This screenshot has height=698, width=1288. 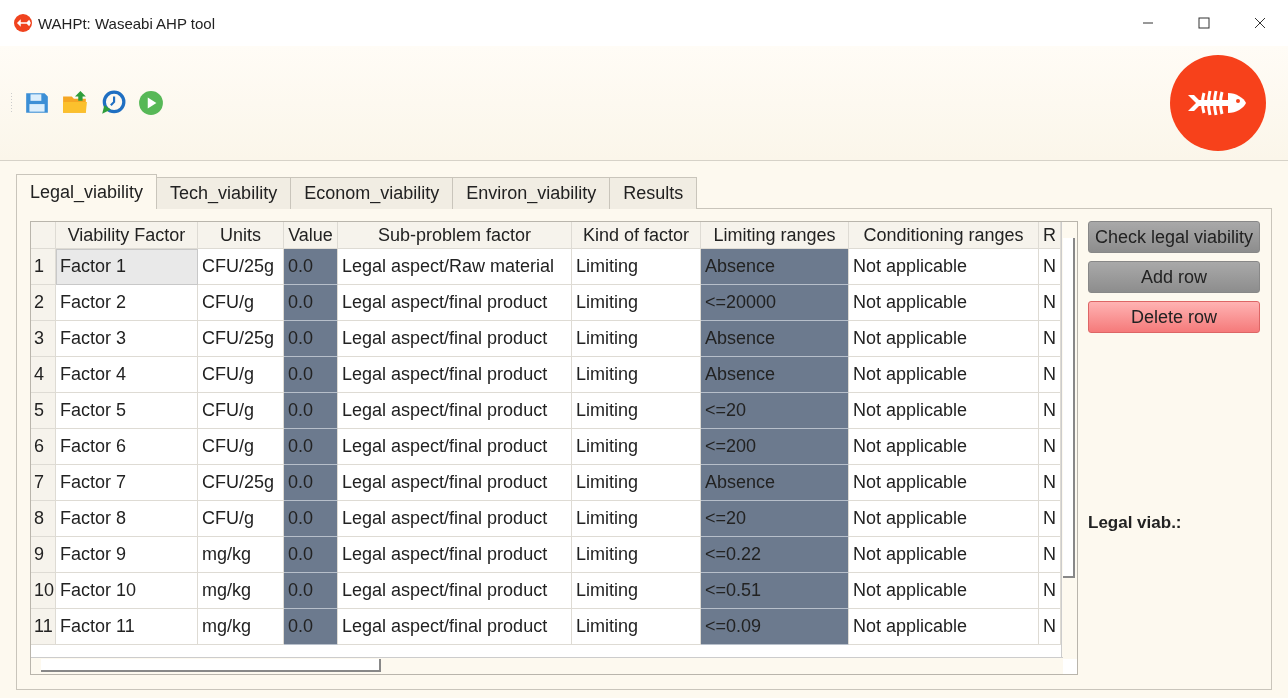 What do you see at coordinates (127, 447) in the screenshot?
I see `table-cell: Factor 6` at bounding box center [127, 447].